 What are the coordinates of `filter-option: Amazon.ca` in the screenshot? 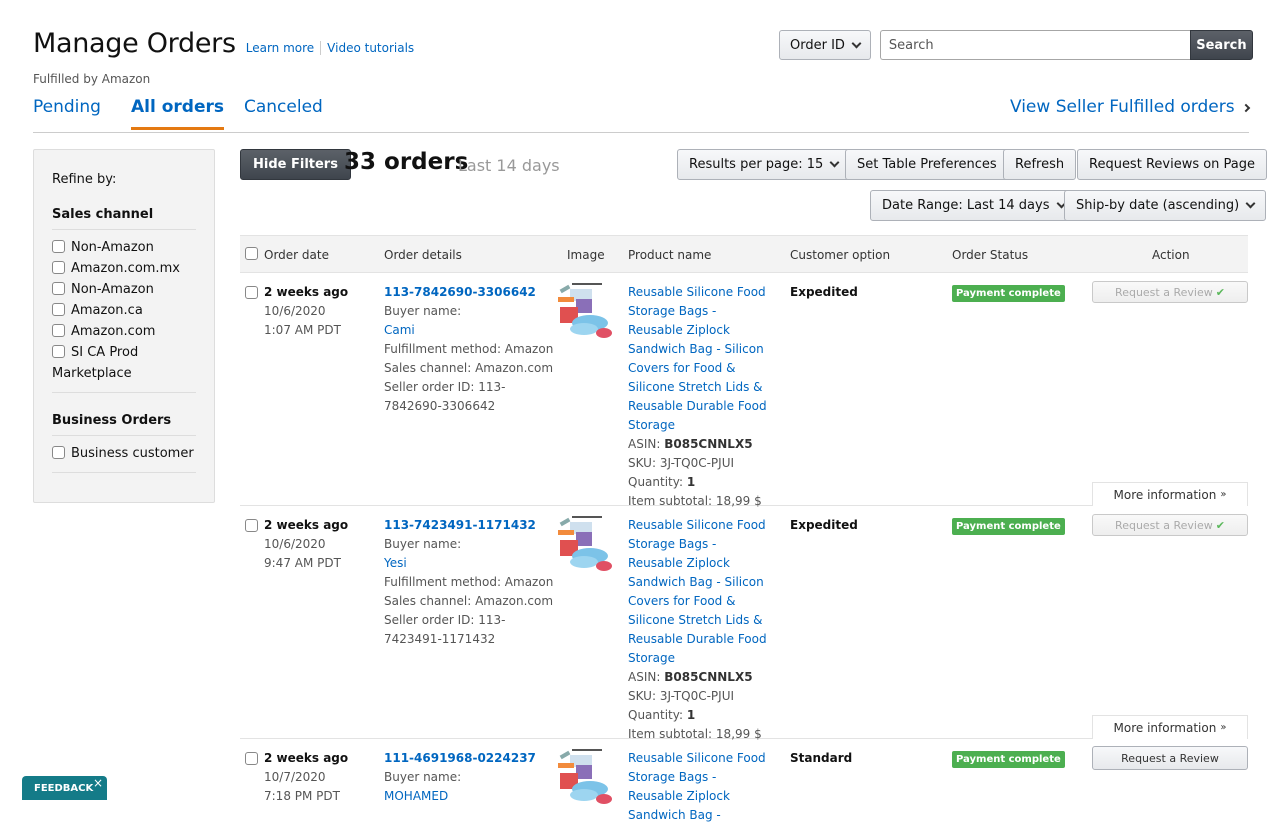 It's located at (124, 310).